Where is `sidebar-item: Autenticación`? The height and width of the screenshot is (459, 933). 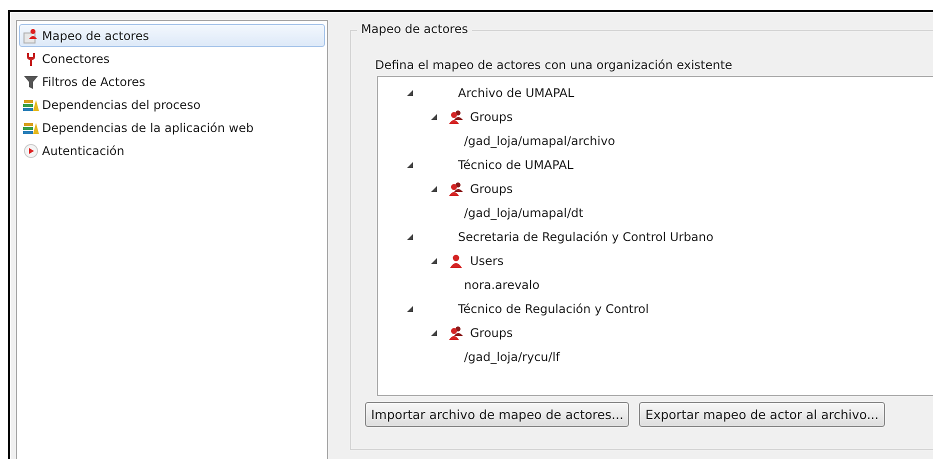
sidebar-item: Autenticación is located at coordinates (172, 150).